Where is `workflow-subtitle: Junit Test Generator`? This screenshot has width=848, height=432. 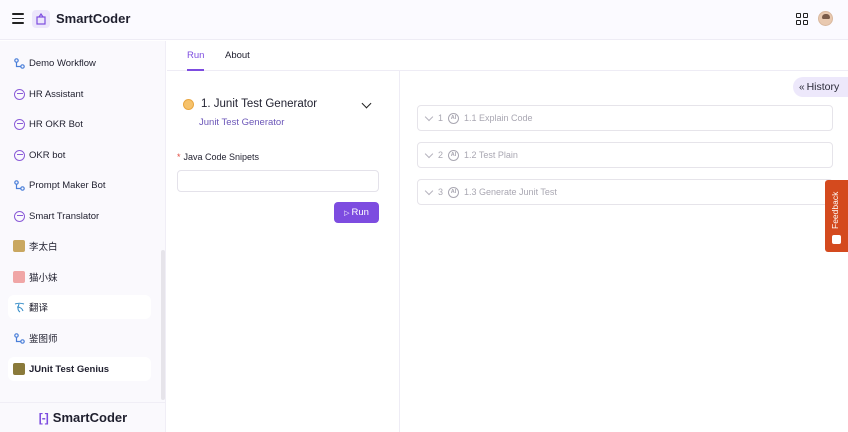 workflow-subtitle: Junit Test Generator is located at coordinates (242, 122).